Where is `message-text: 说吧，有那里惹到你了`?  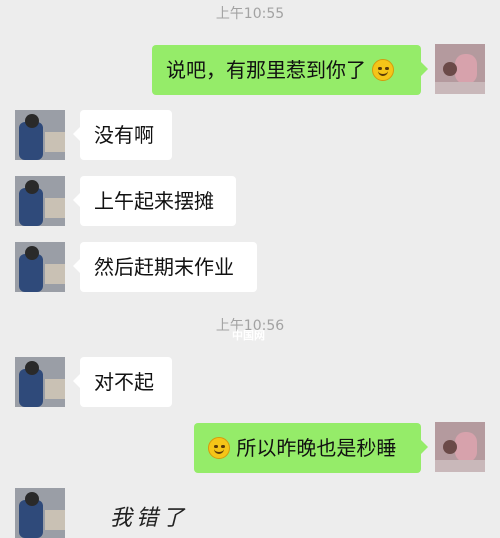
message-text: 说吧，有那里惹到你了 is located at coordinates (266, 70).